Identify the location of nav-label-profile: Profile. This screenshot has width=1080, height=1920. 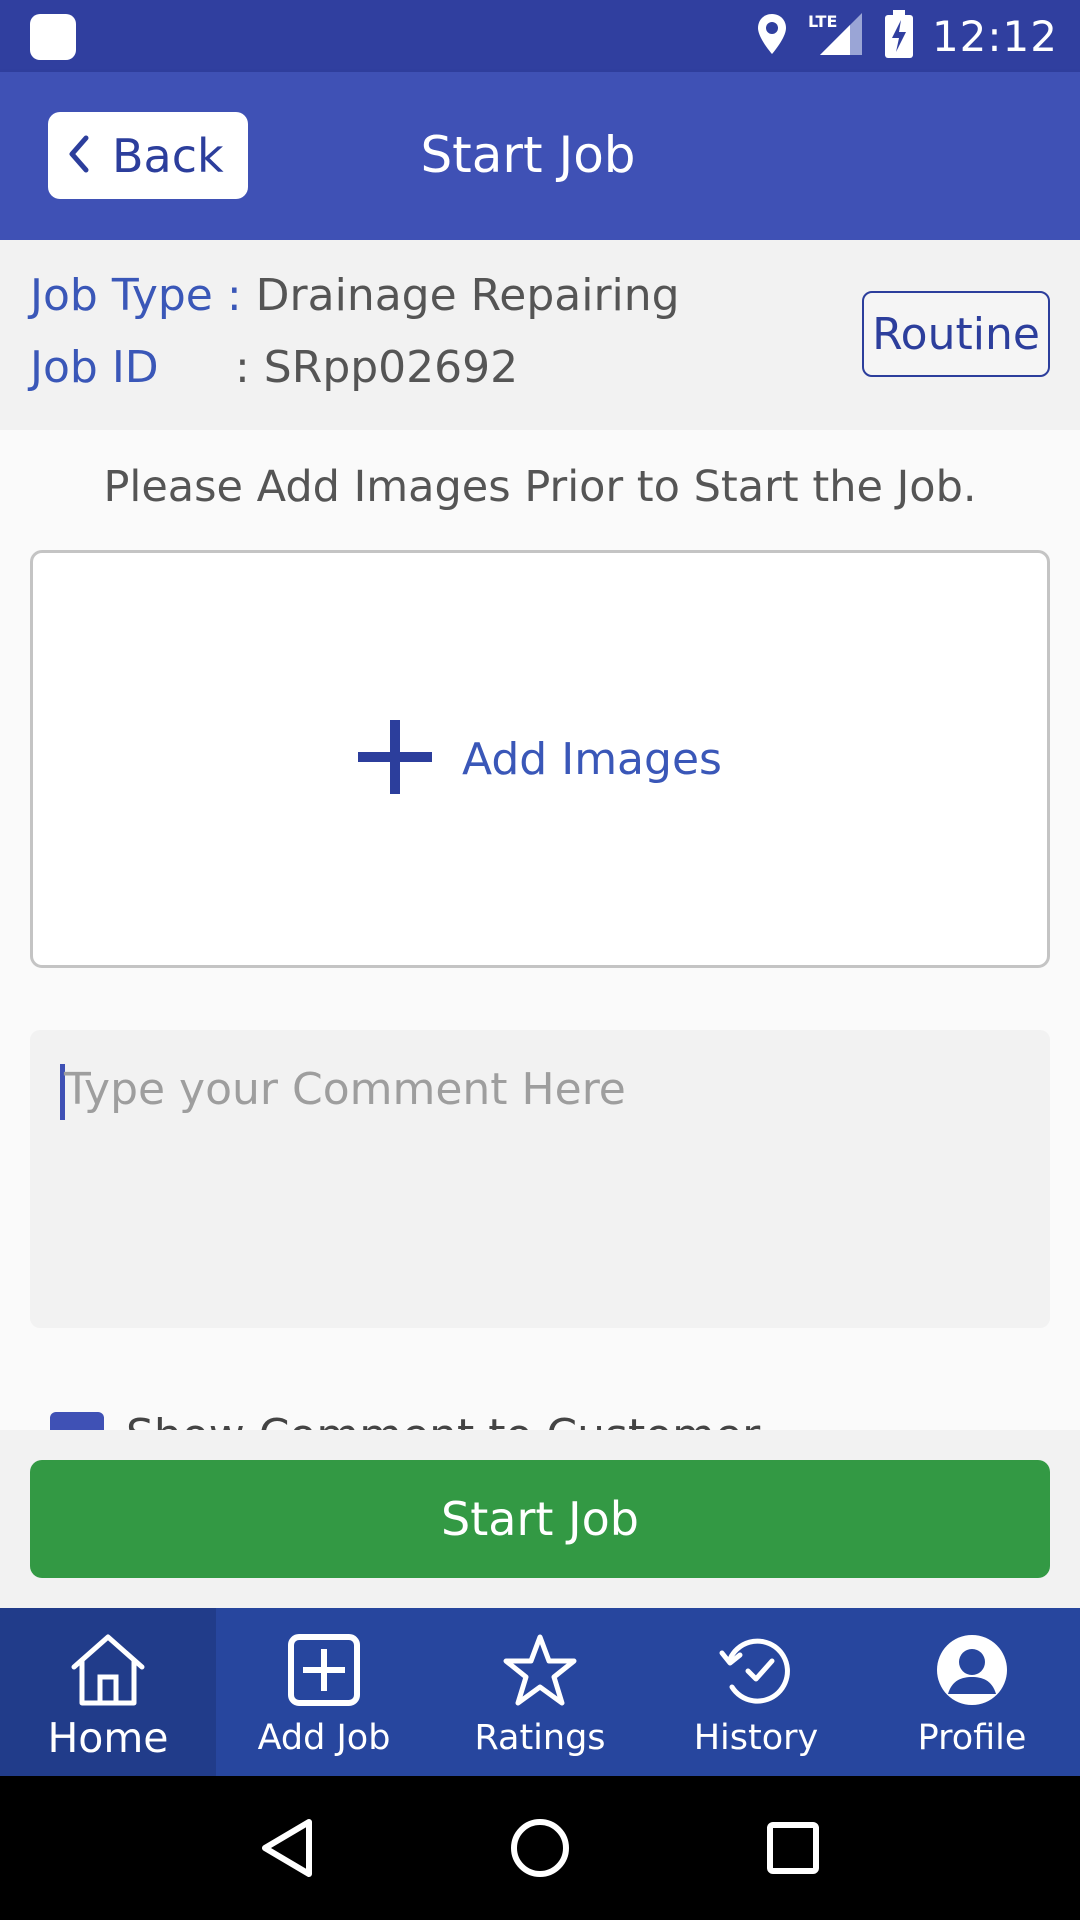
(972, 1738).